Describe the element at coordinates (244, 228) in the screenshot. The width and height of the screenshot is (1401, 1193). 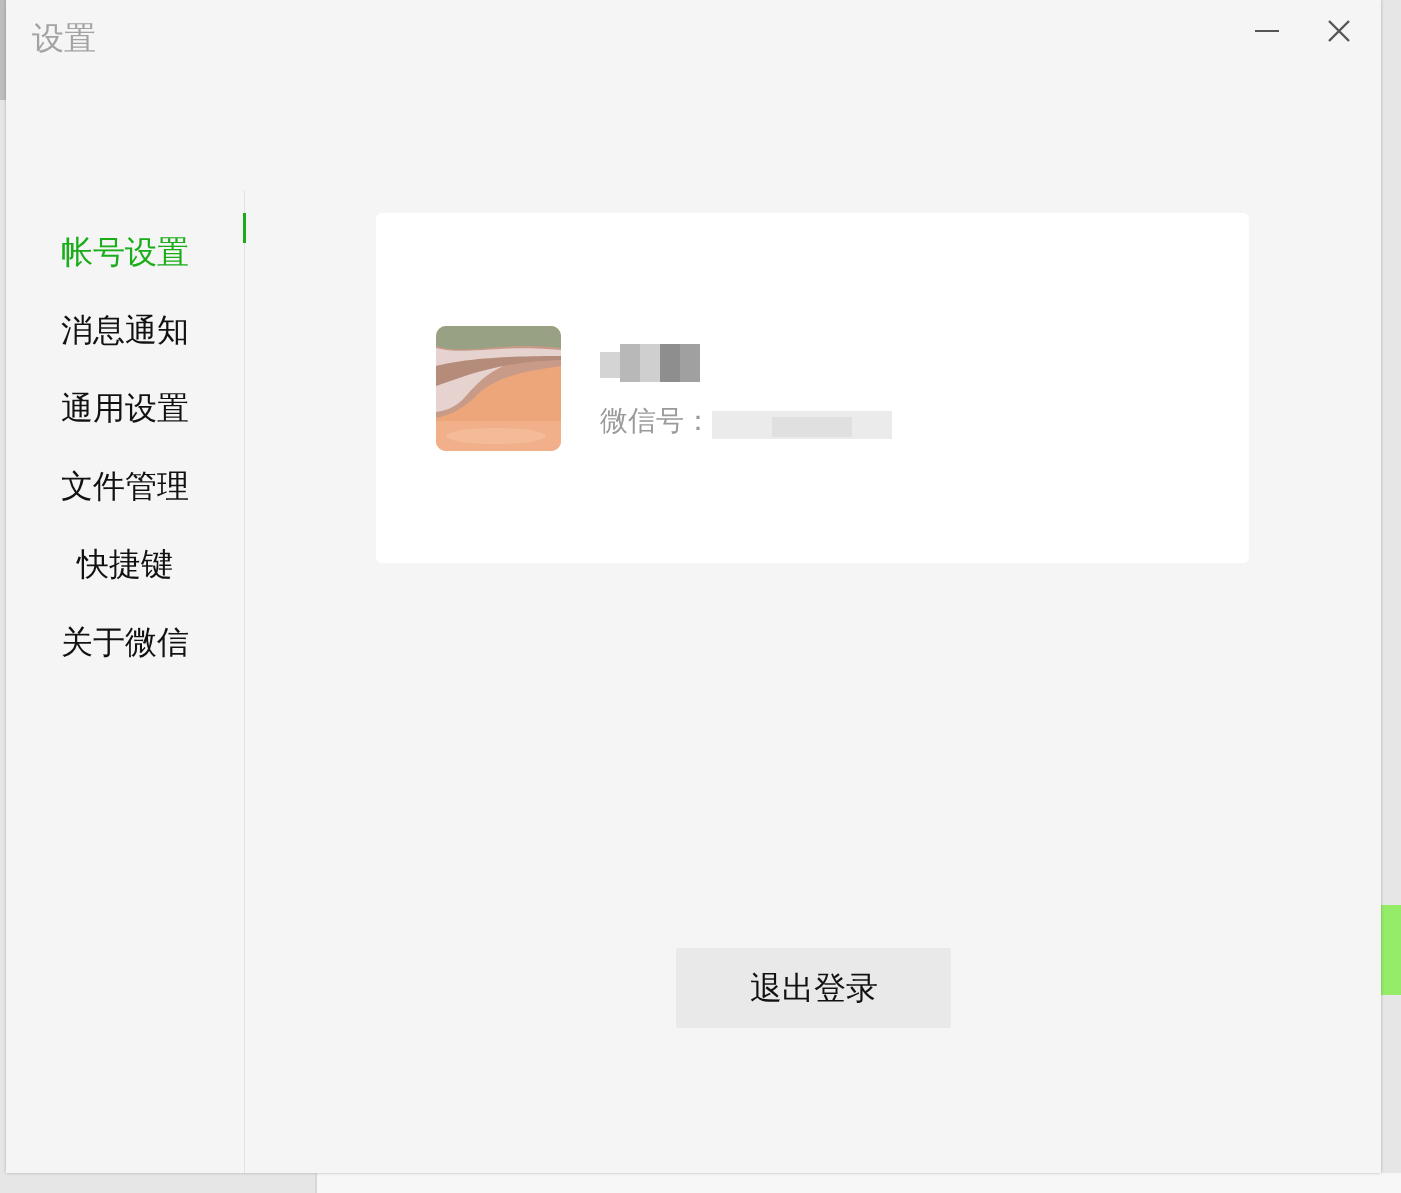
I see `selection-indicator` at that location.